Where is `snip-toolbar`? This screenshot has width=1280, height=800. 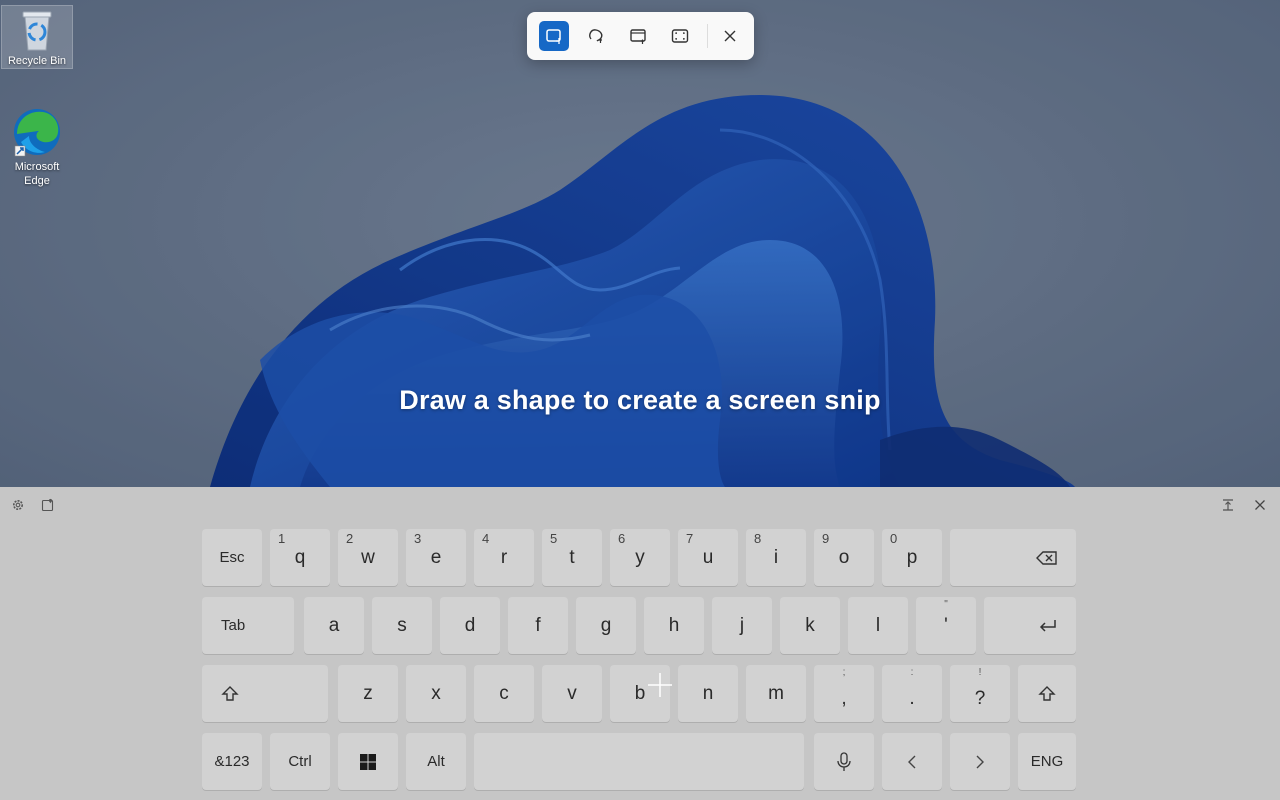 snip-toolbar is located at coordinates (640, 36).